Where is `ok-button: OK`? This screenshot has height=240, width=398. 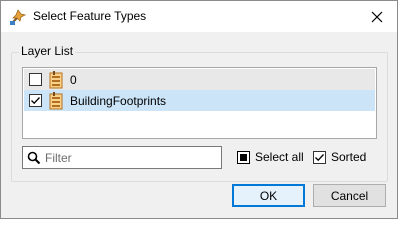 ok-button: OK is located at coordinates (268, 195).